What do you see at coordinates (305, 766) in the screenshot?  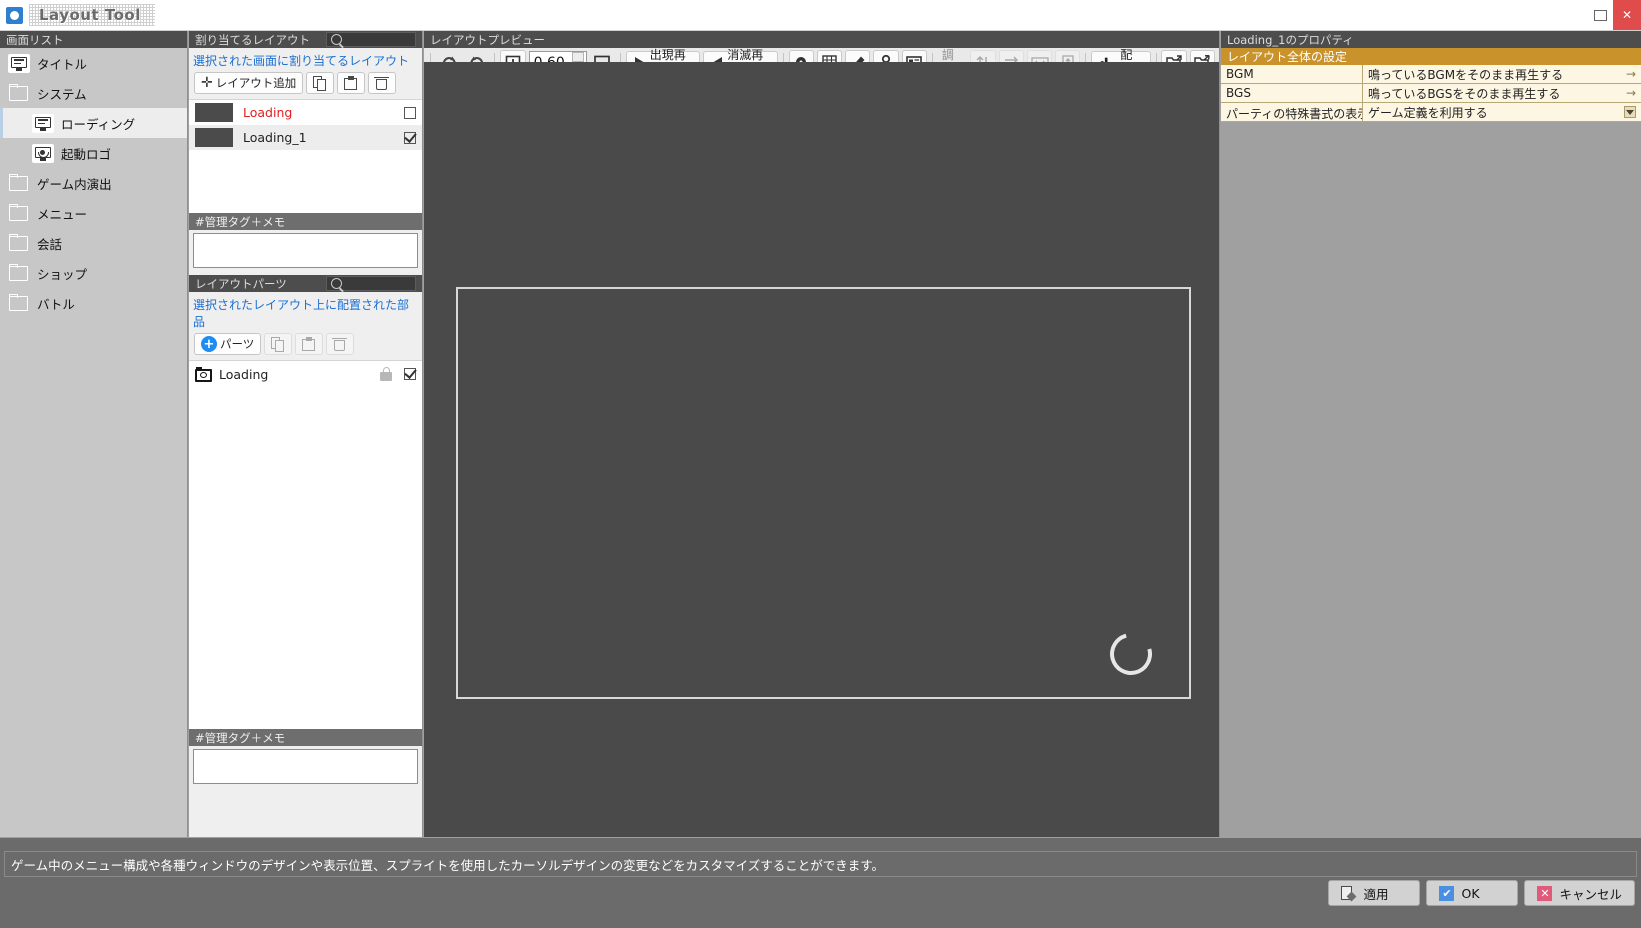 I see `layout-parts-memo-field` at bounding box center [305, 766].